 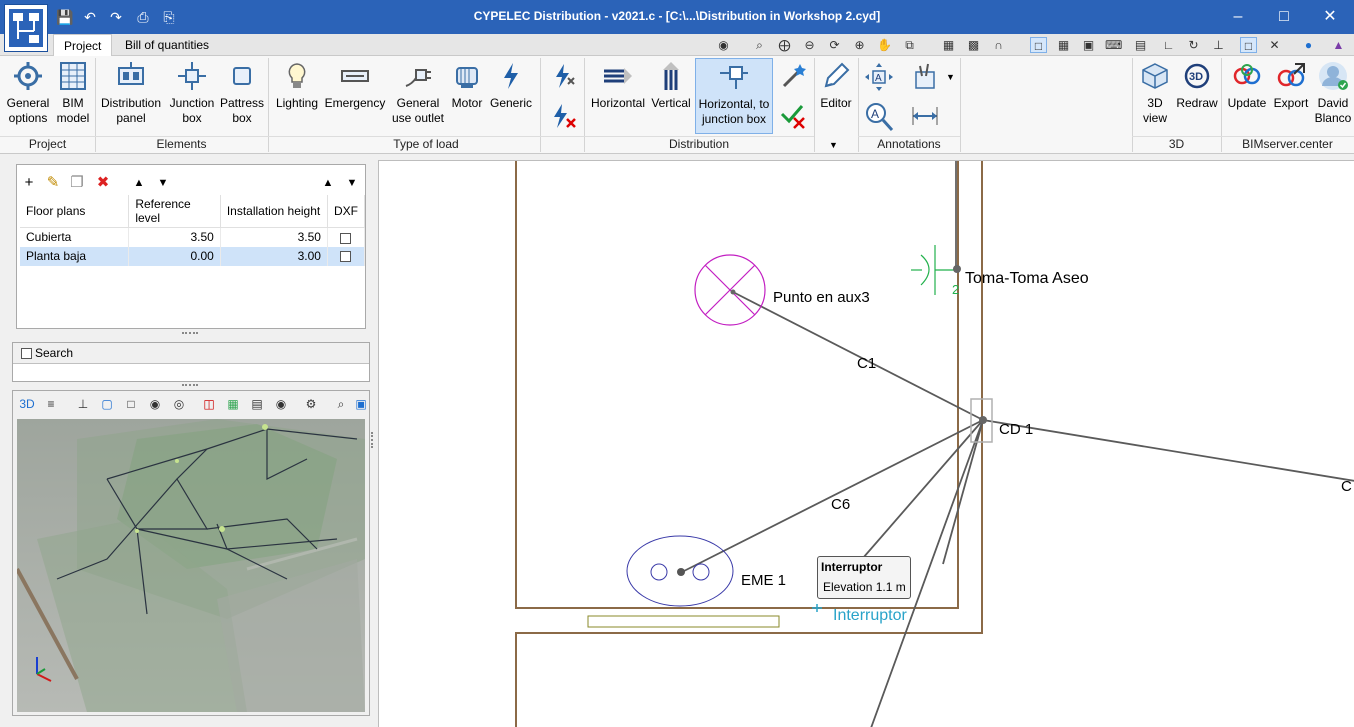 What do you see at coordinates (925, 116) in the screenshot?
I see `dimension-icon` at bounding box center [925, 116].